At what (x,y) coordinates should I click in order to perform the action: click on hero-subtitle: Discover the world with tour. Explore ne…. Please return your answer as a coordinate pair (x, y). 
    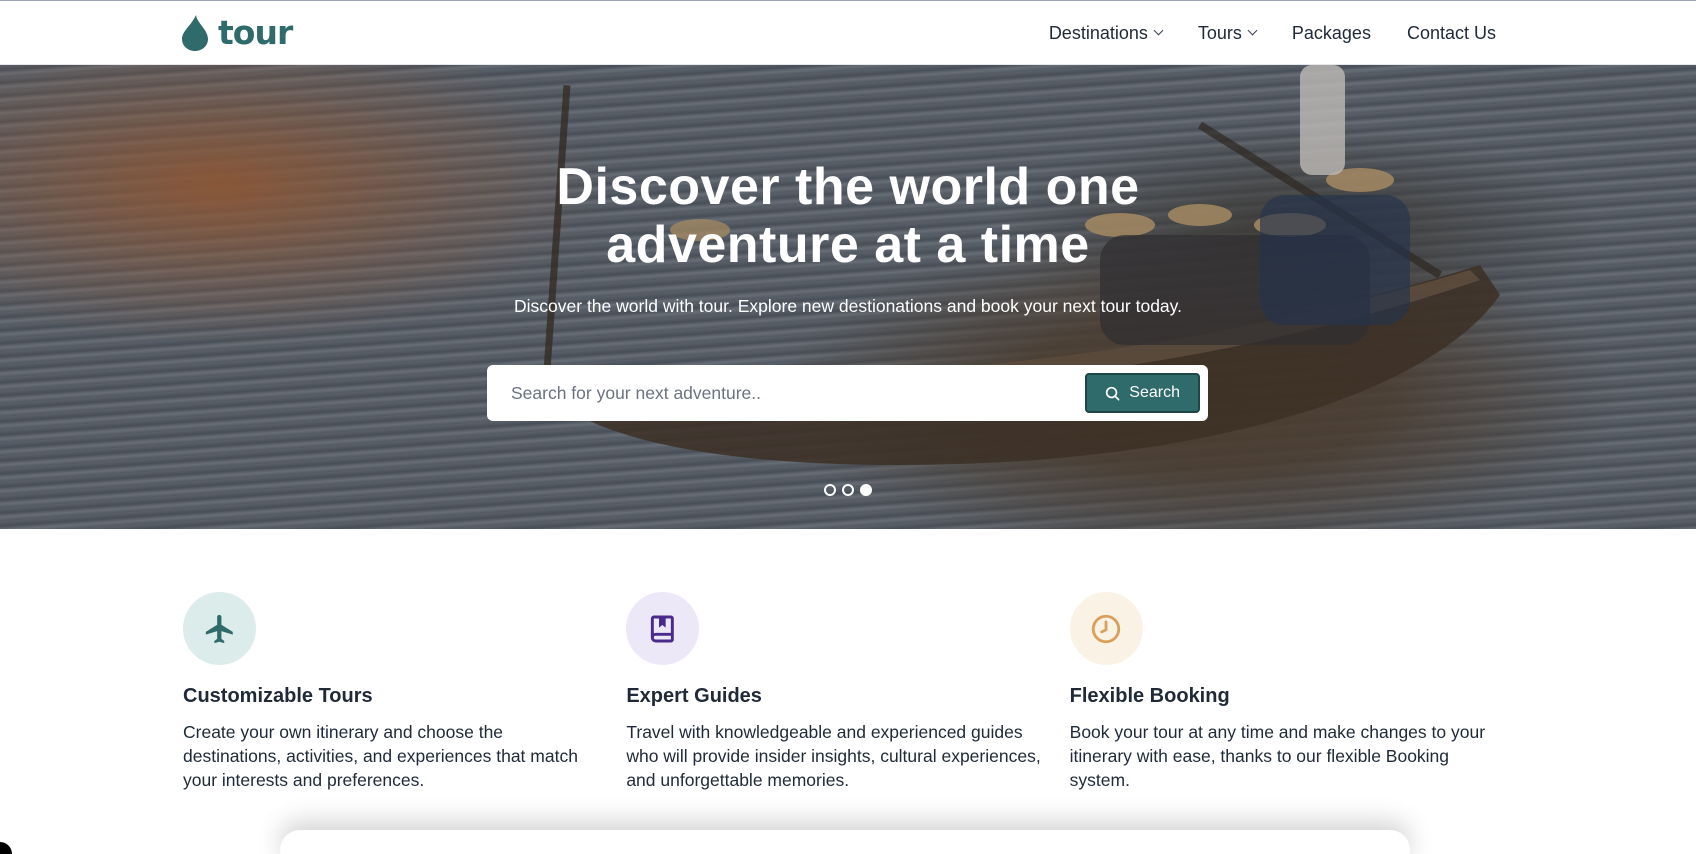
    Looking at the image, I should click on (848, 306).